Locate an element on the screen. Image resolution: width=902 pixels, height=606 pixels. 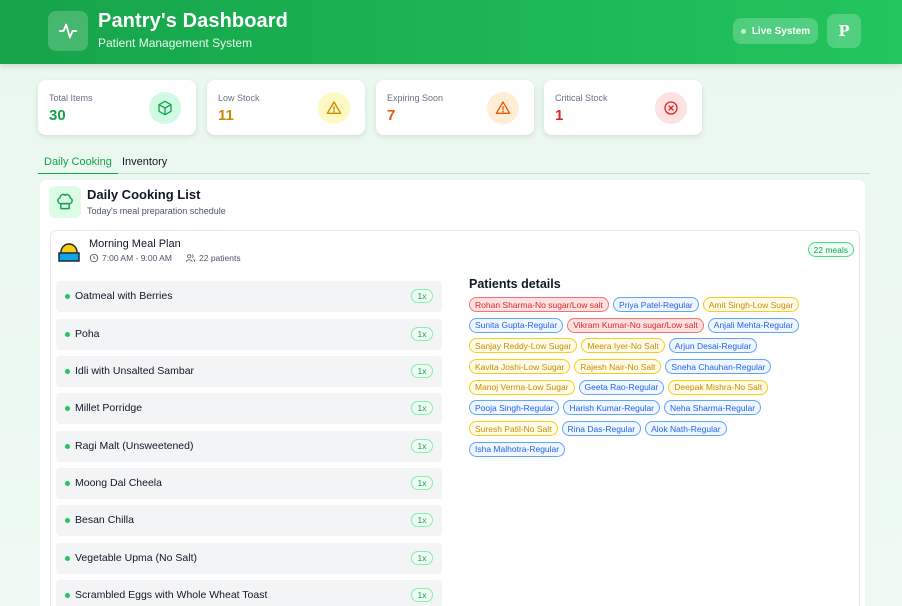
dish-name: Poha is located at coordinates (87, 334).